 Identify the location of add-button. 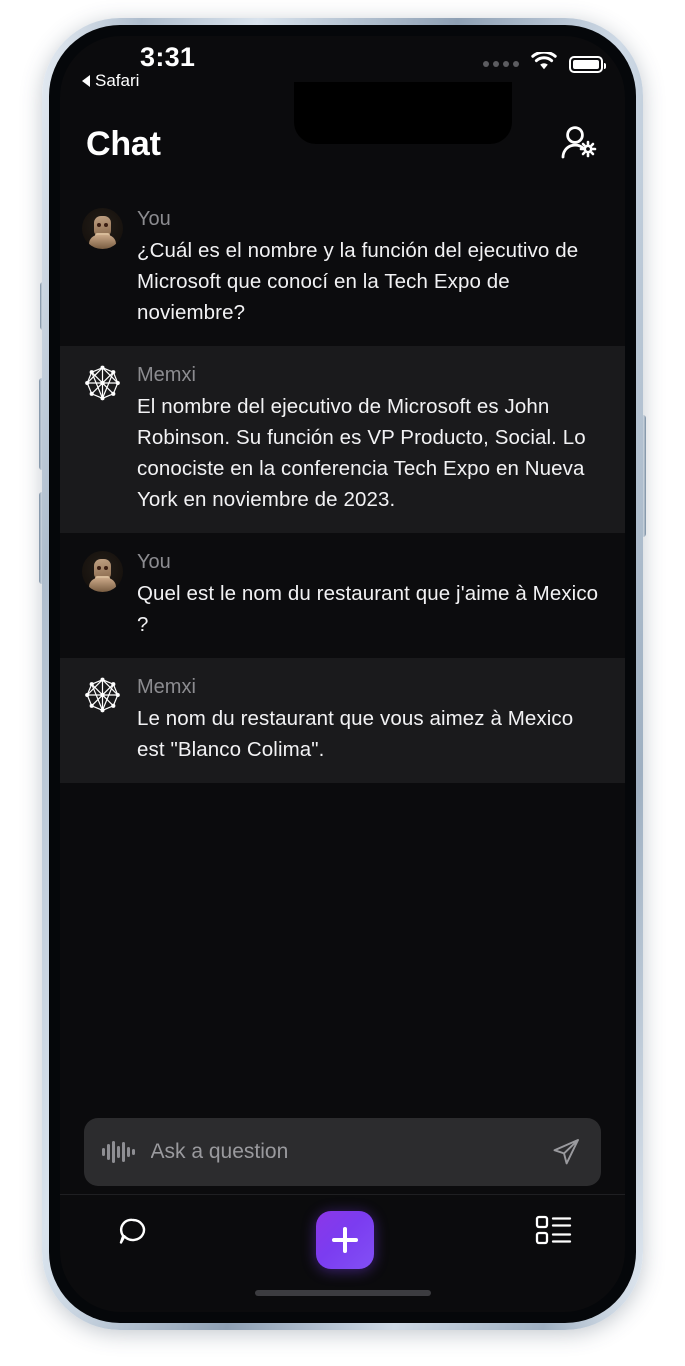
(344, 1240).